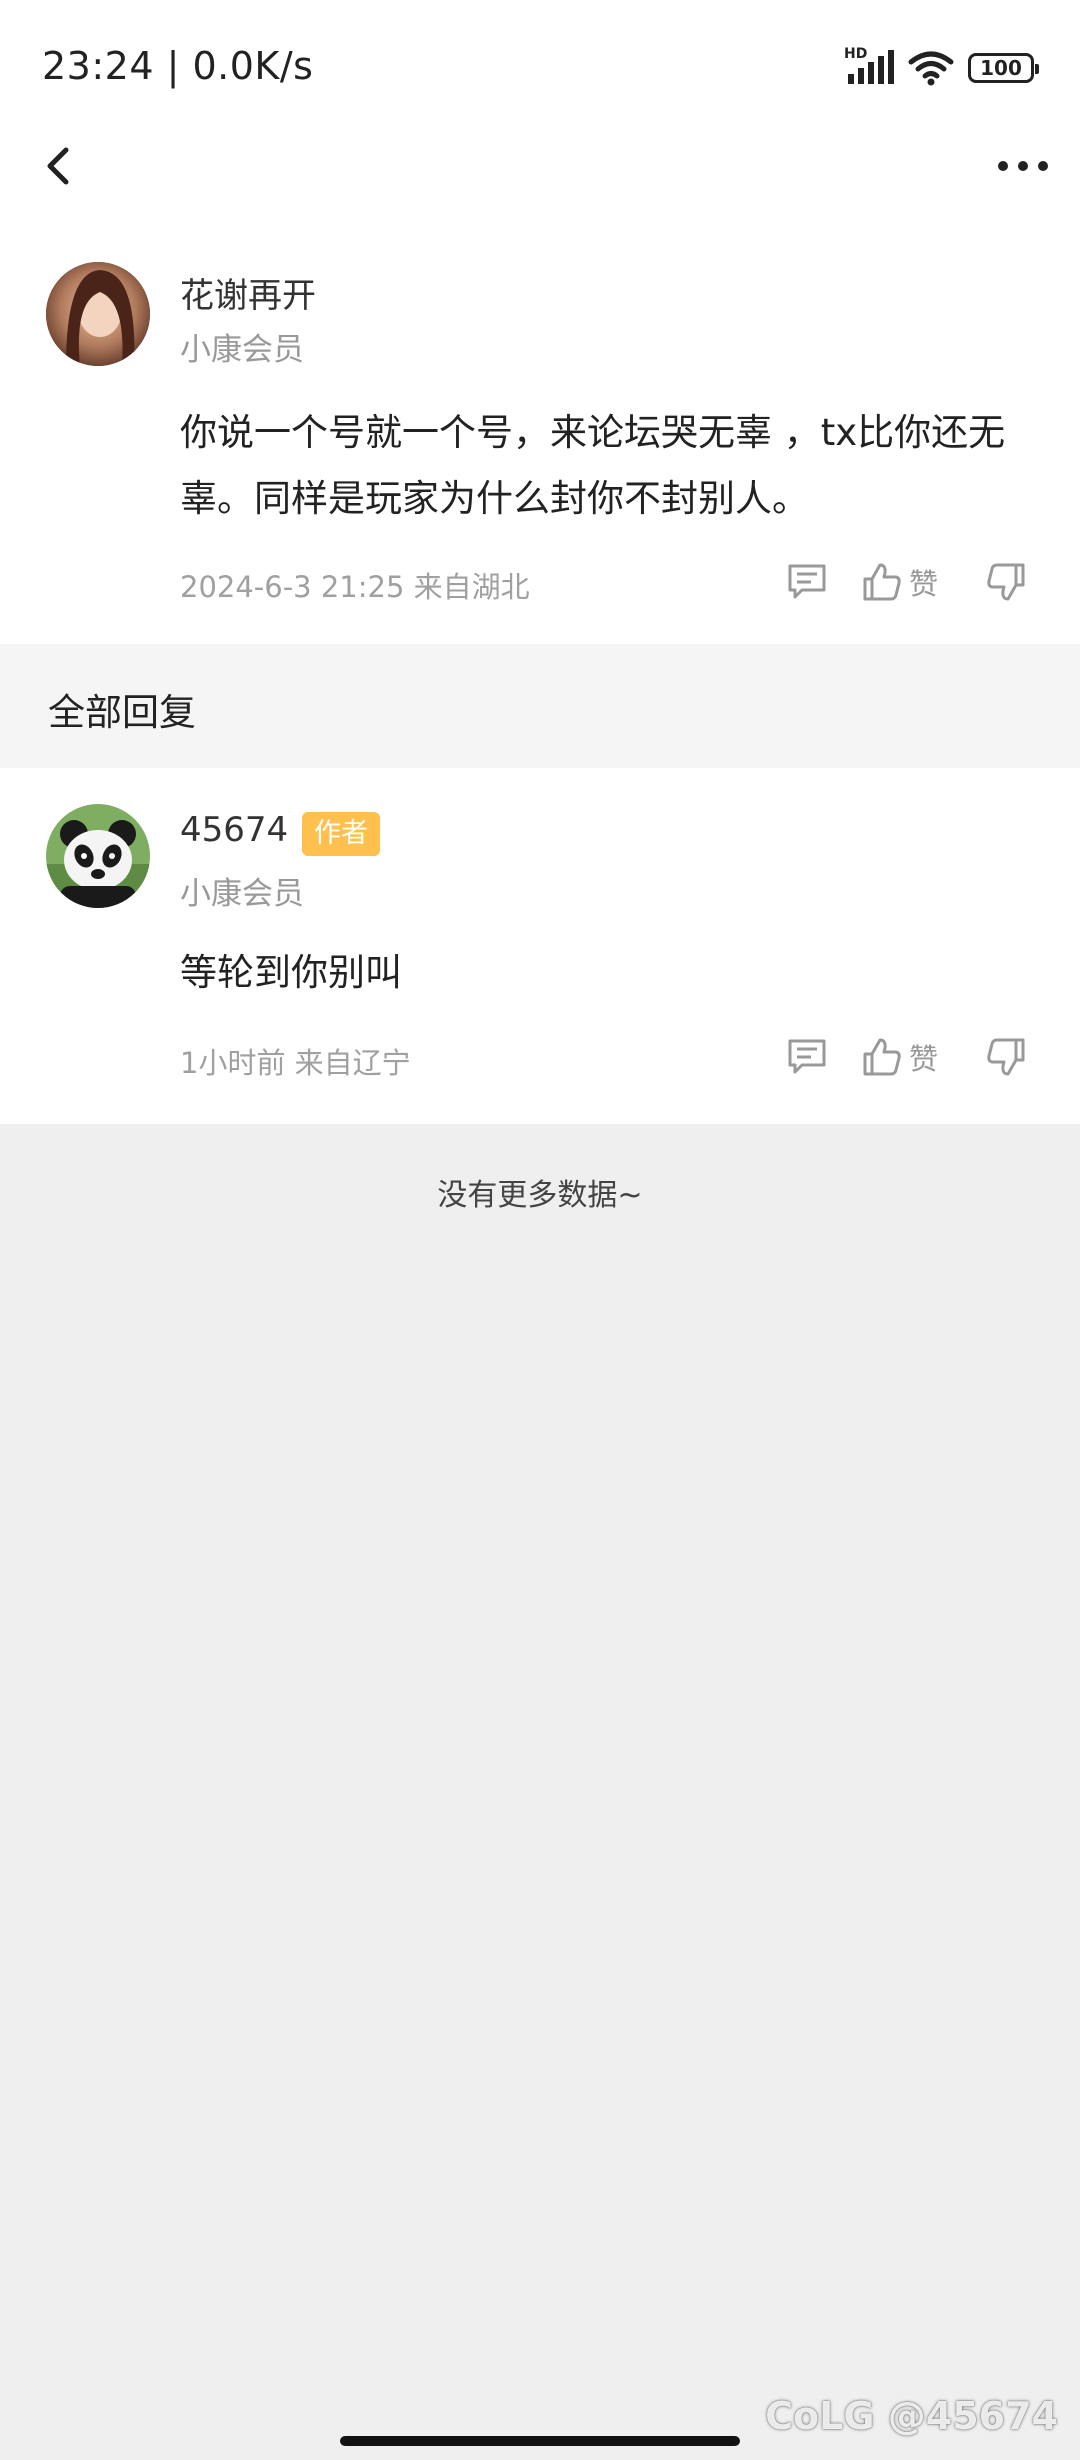  What do you see at coordinates (911, 2416) in the screenshot?
I see `watermark: CoLG @45674` at bounding box center [911, 2416].